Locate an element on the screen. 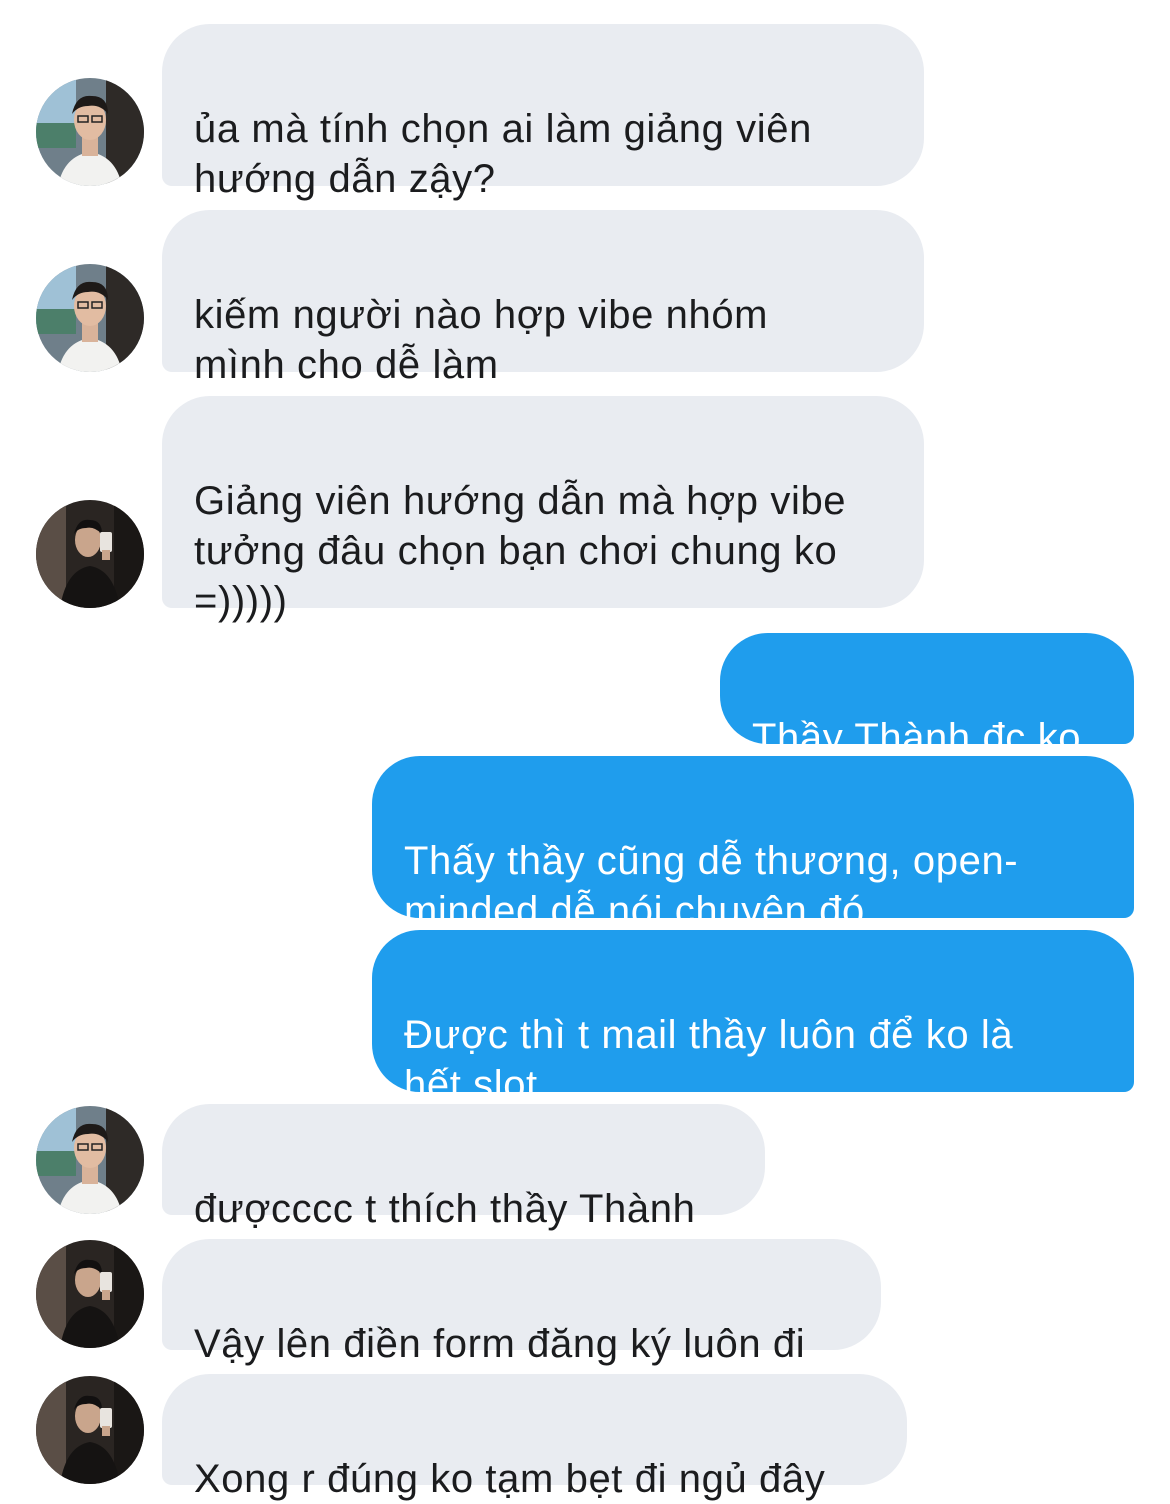  message-bubble-incoming: Vậy lên điền form đăng ký luôn đi is located at coordinates (521, 1302).